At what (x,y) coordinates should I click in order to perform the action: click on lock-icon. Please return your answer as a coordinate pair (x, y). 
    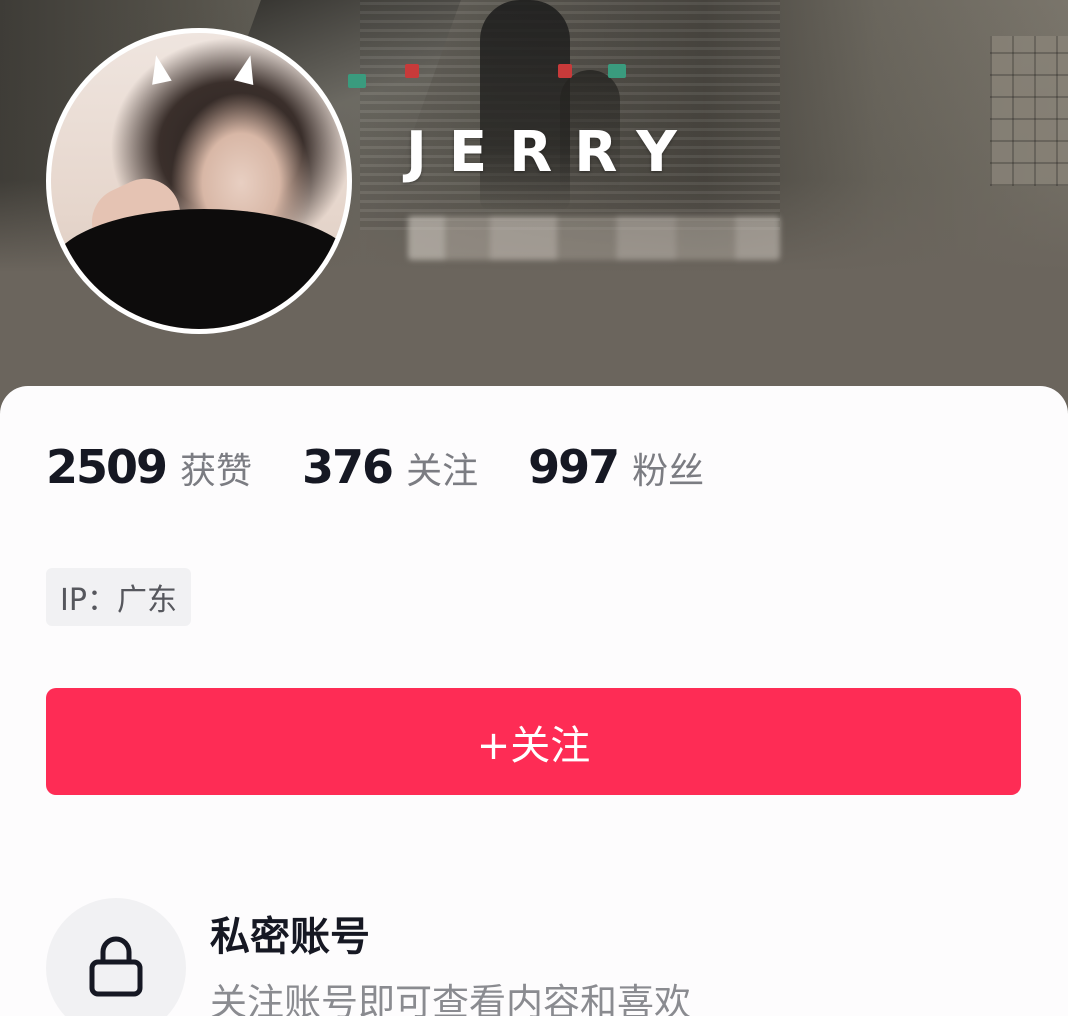
    Looking at the image, I should click on (116, 966).